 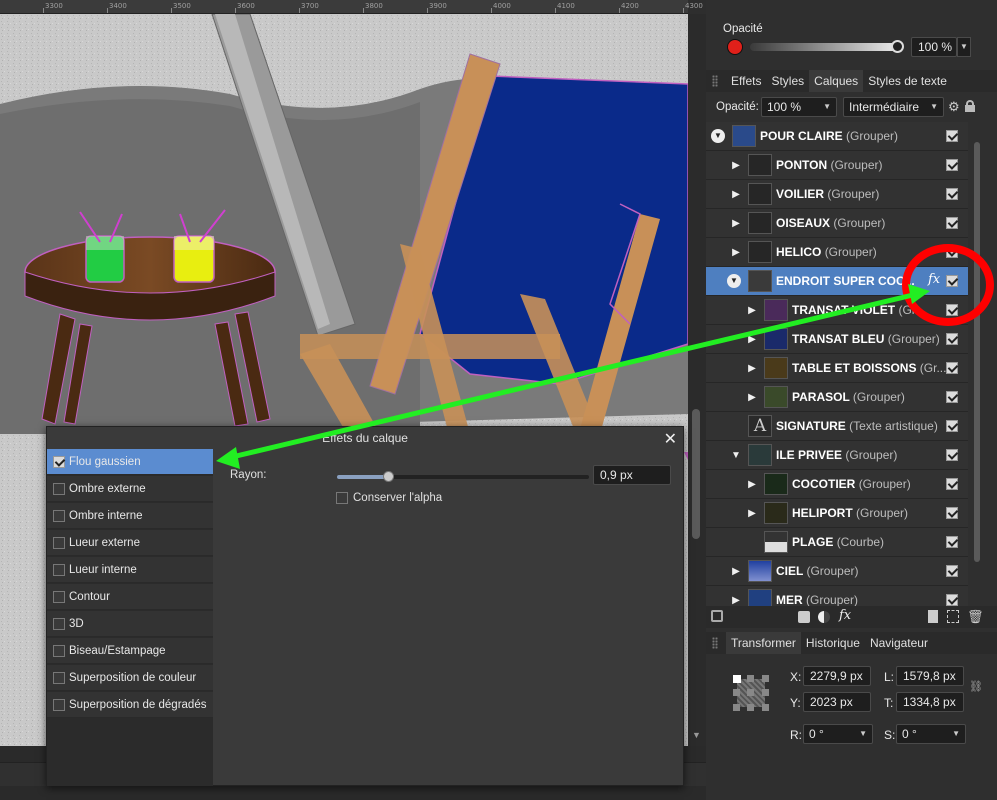 I want to click on preserve-alpha-option: Conserver l'alpha, so click(x=389, y=498).